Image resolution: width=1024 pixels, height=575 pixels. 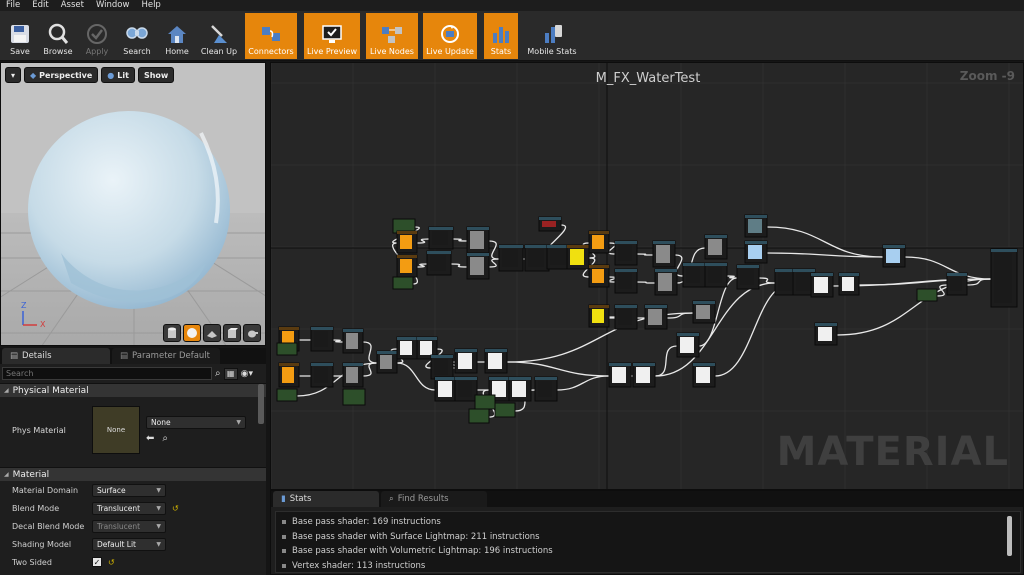 What do you see at coordinates (150, 5) in the screenshot?
I see `menu-help: Help` at bounding box center [150, 5].